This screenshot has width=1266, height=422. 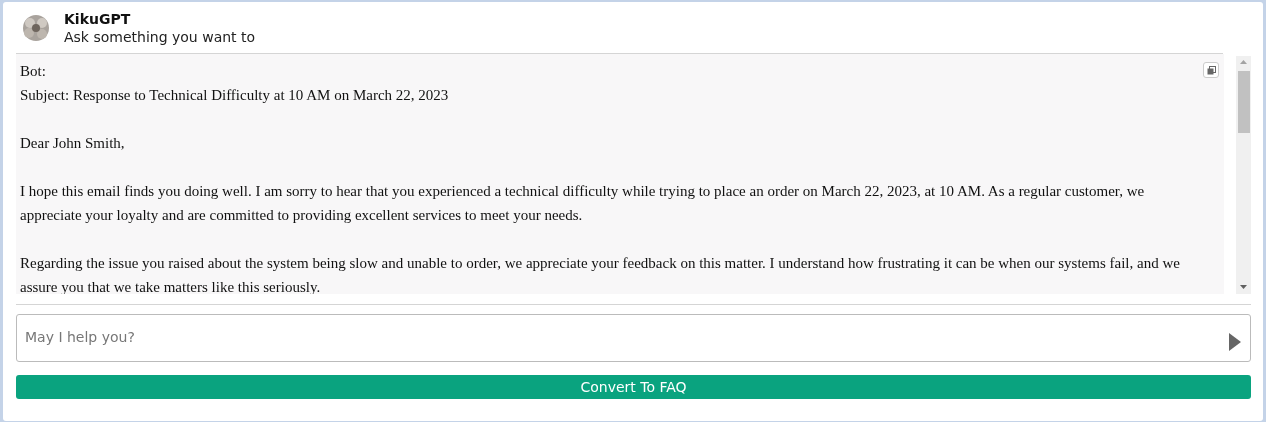 I want to click on send-icon, so click(x=1235, y=342).